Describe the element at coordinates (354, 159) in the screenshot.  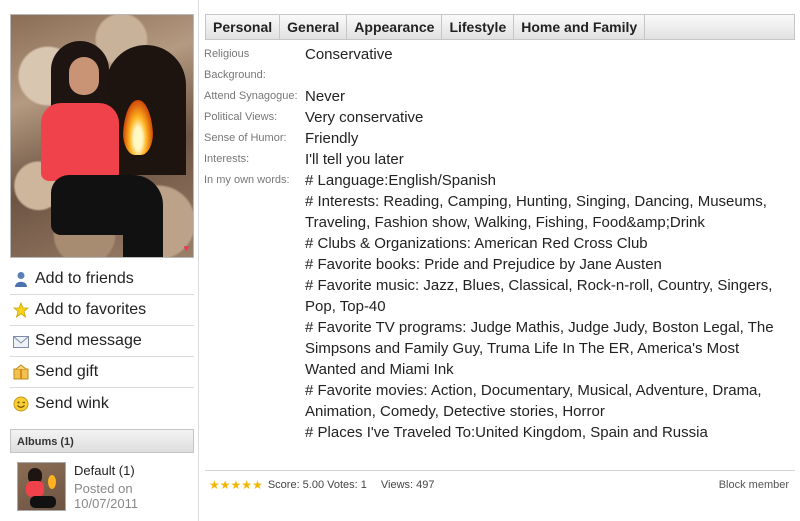
I see `detail-value: I'll tell you later` at that location.